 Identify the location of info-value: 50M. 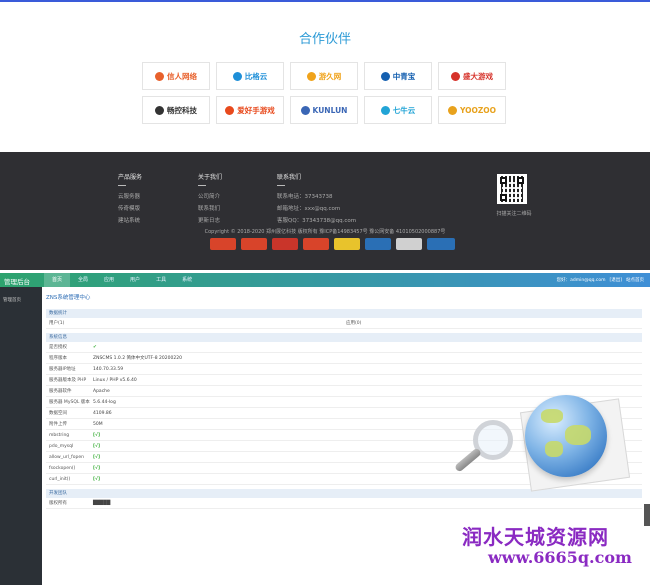
(98, 424).